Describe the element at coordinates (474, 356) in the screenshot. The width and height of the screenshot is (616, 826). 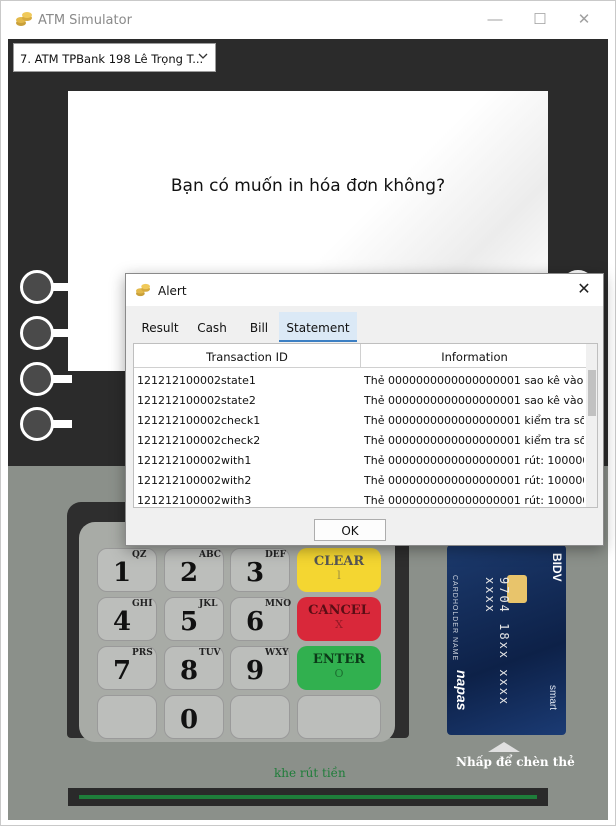
I see `column-header-information: Information` at that location.